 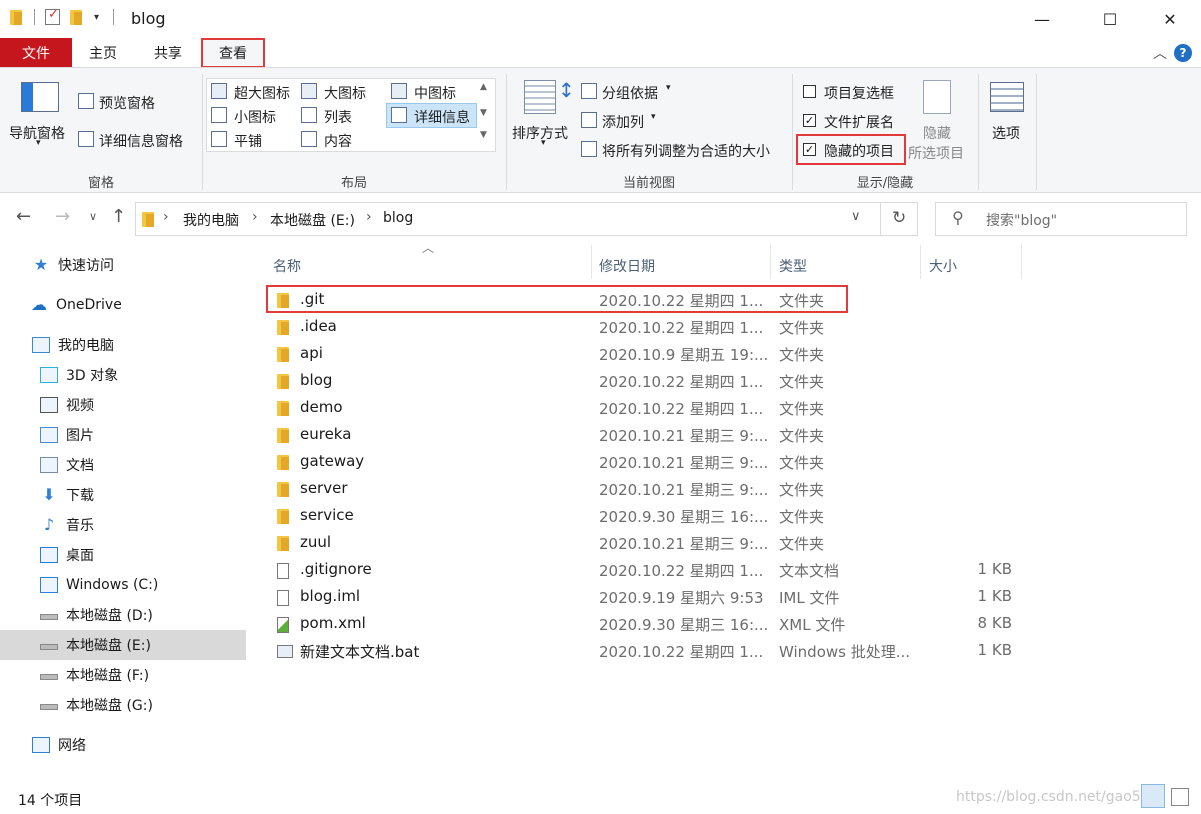 I want to click on hide-selected-large-icon, so click(x=937, y=97).